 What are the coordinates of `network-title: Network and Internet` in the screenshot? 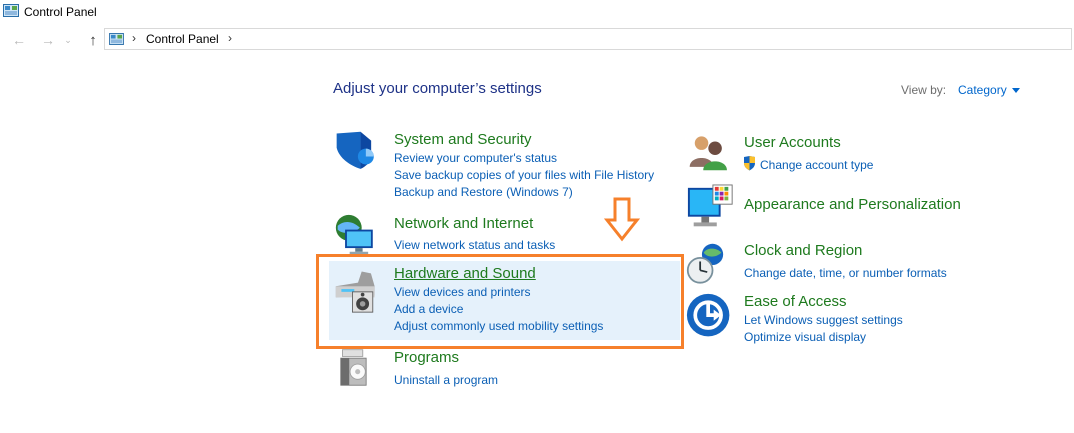 It's located at (463, 223).